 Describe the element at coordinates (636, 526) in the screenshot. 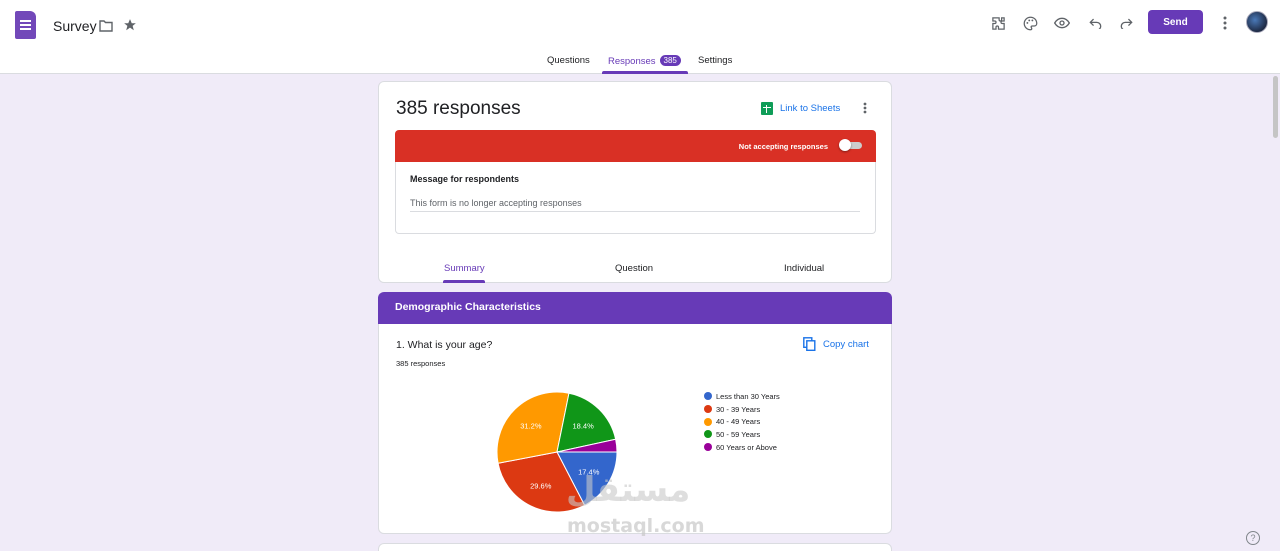

I see `watermark-latin: mostaql.com` at that location.